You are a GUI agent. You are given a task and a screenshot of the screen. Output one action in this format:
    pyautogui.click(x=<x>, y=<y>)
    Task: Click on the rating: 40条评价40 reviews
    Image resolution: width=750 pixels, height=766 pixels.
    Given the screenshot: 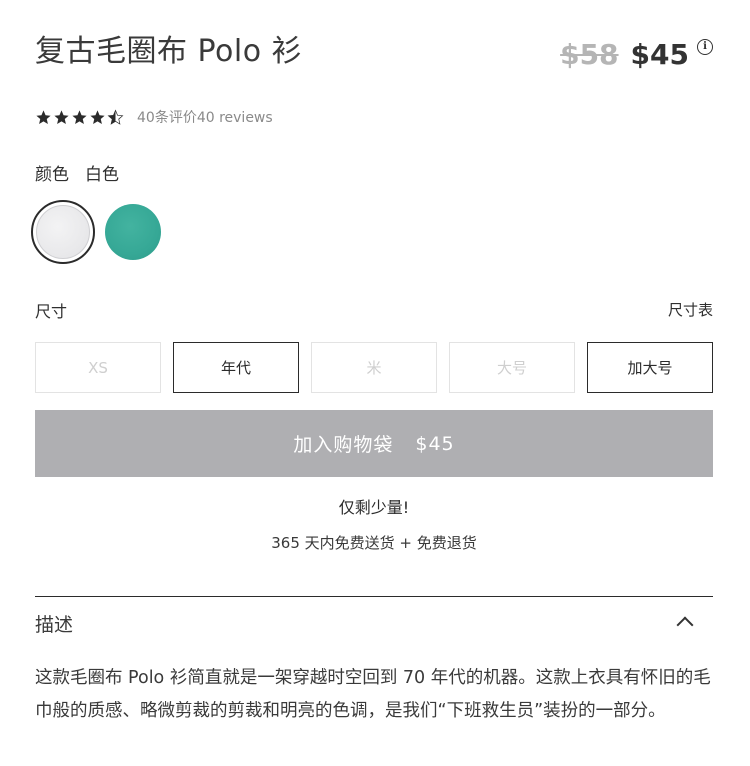 What is the action you would take?
    pyautogui.click(x=154, y=117)
    